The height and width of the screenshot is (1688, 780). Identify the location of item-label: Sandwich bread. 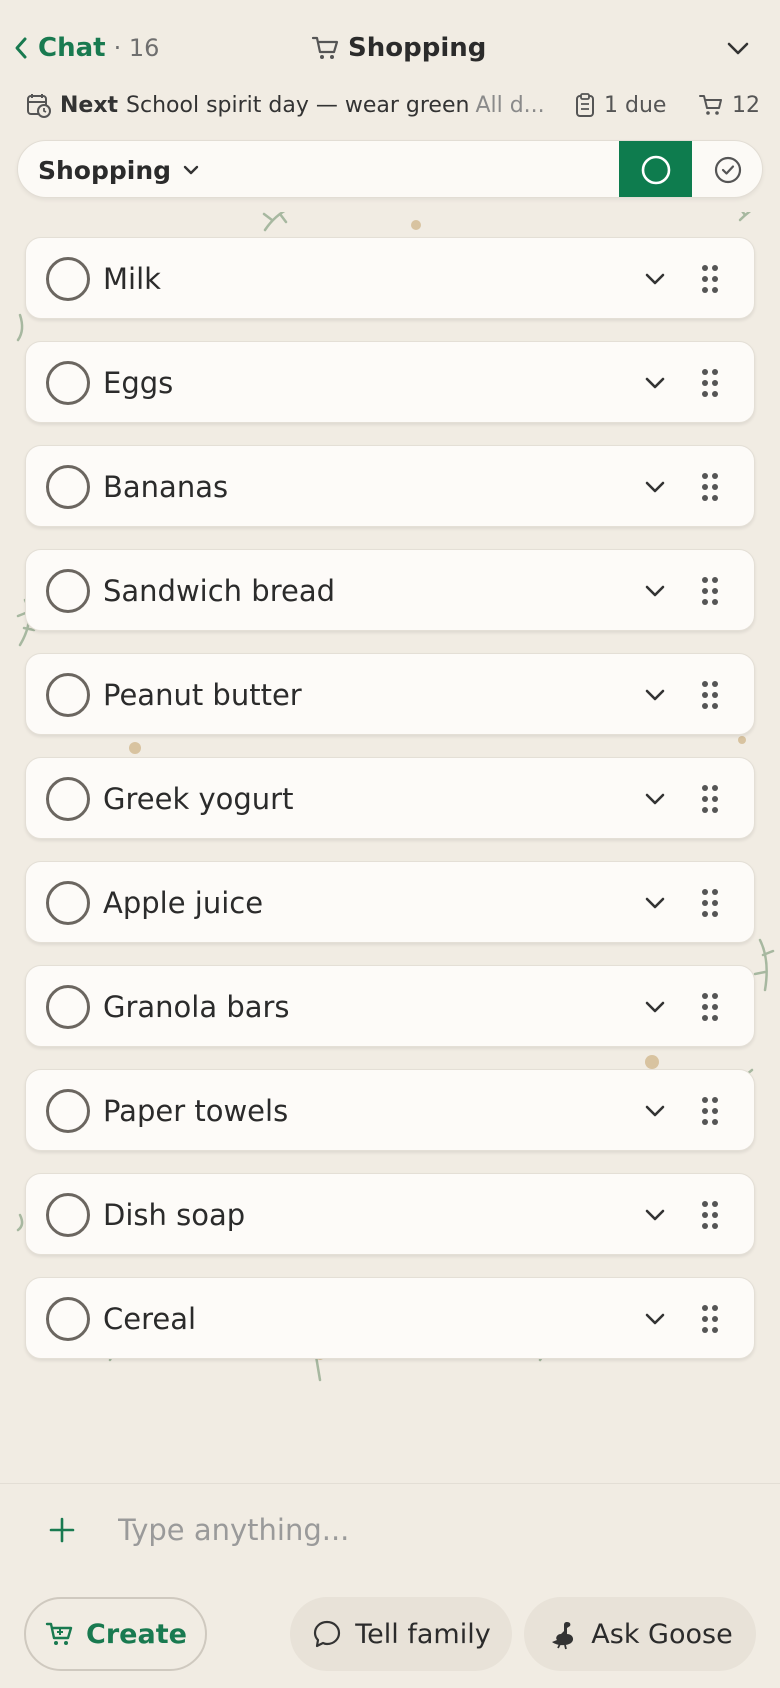
(219, 591).